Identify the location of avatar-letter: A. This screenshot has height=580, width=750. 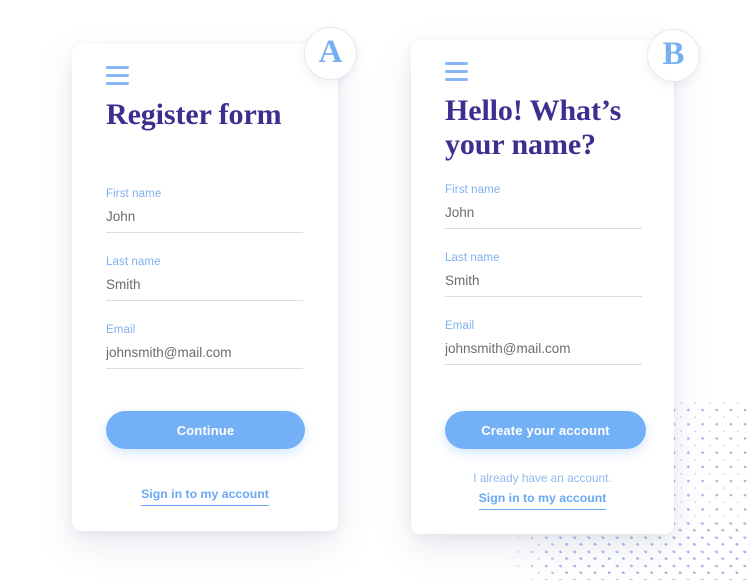
(330, 52).